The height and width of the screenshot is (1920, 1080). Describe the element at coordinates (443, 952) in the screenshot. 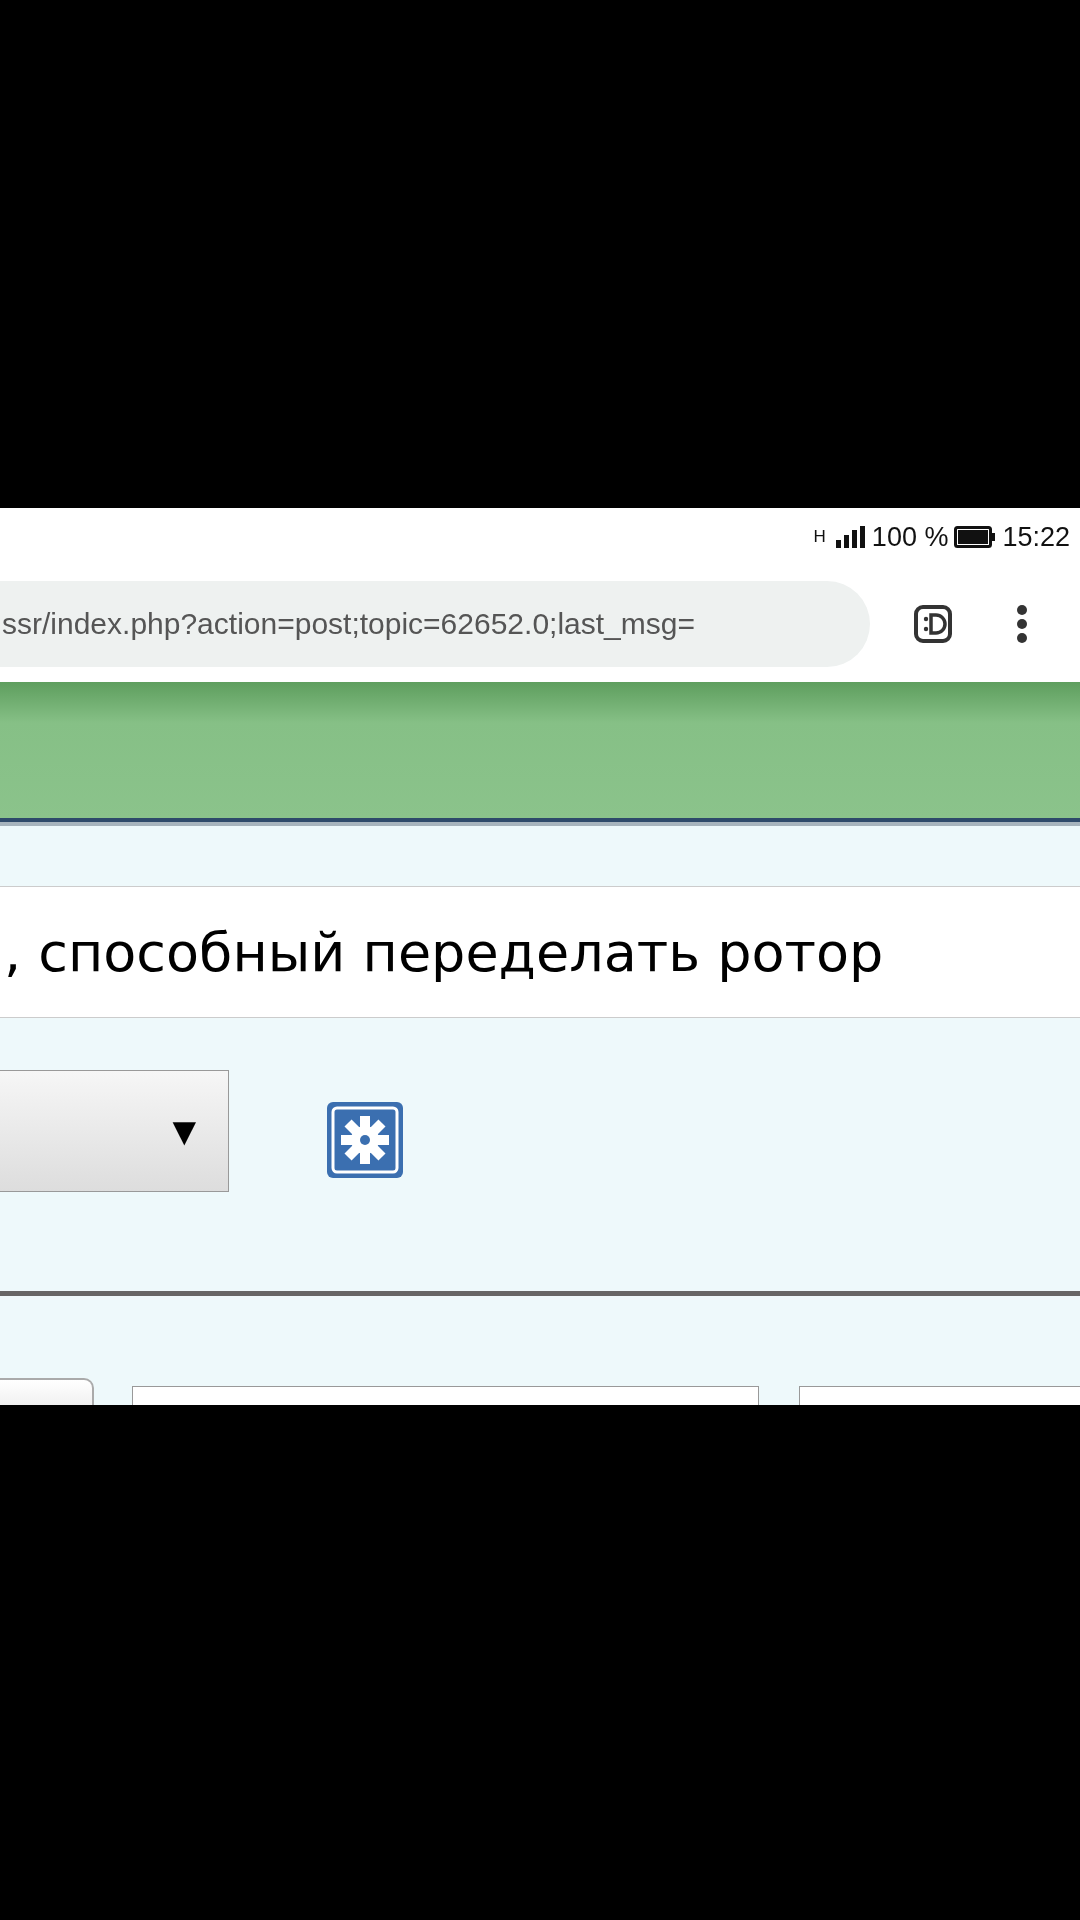

I see `subject-text: , способный переделать ротор` at that location.